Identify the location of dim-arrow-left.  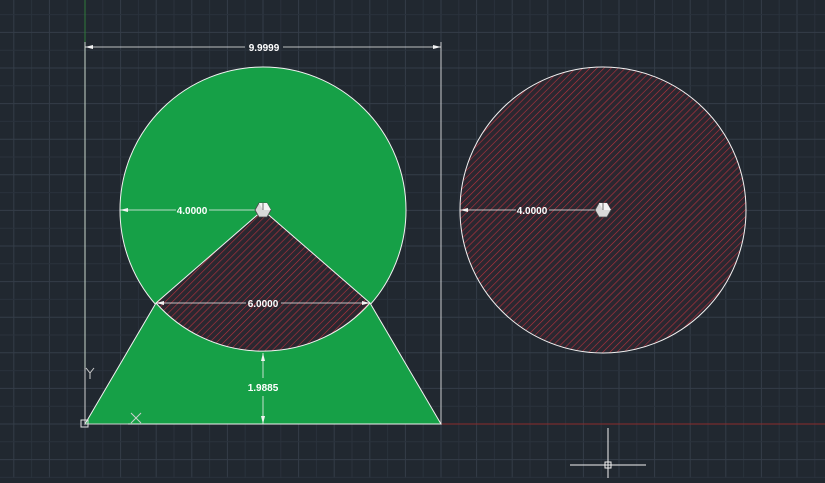
(89, 47).